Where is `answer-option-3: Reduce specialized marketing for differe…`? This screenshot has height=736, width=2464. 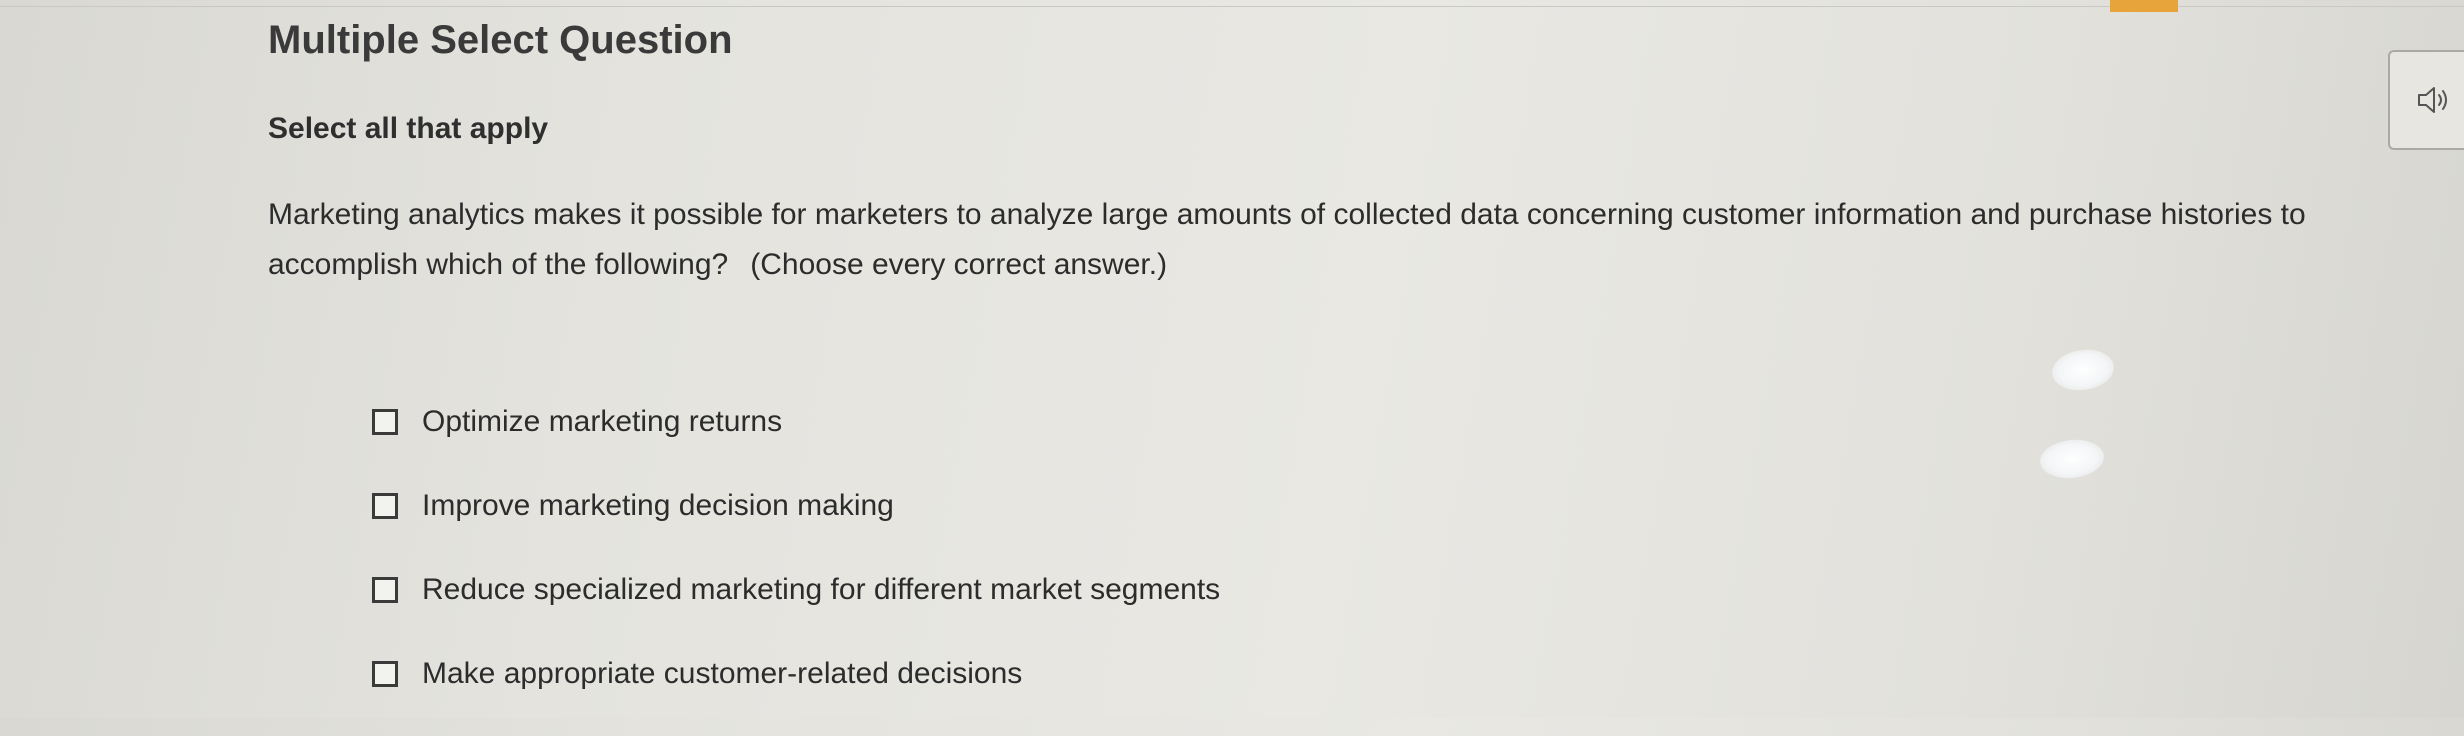
answer-option-3: Reduce specialized marketing for differe… is located at coordinates (796, 590).